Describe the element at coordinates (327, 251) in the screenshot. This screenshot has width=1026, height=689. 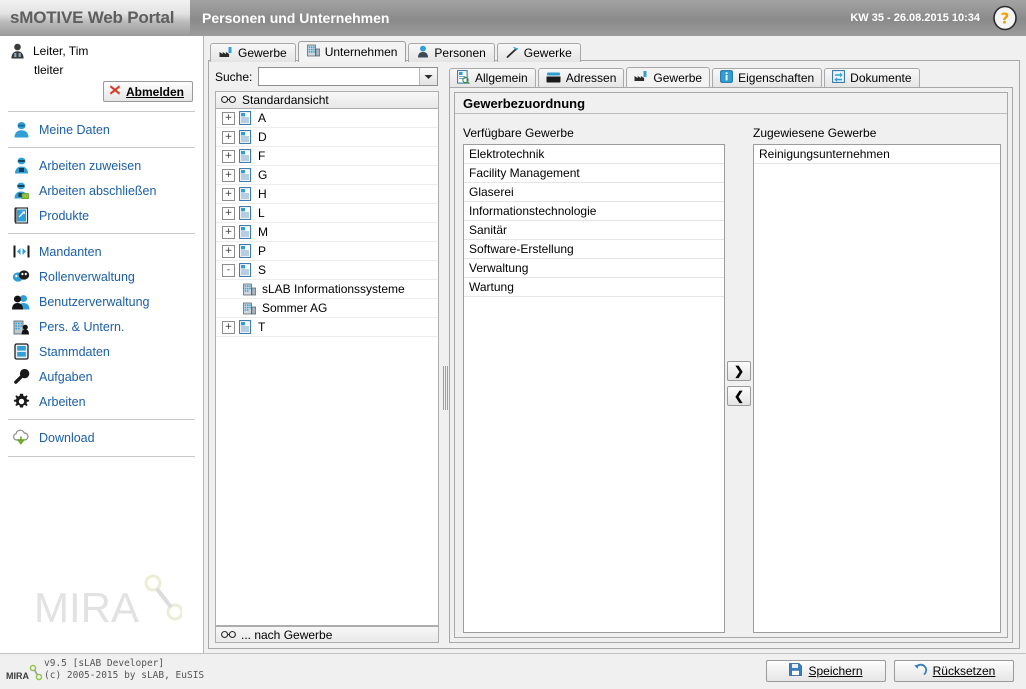
I see `tree-row: + P` at that location.